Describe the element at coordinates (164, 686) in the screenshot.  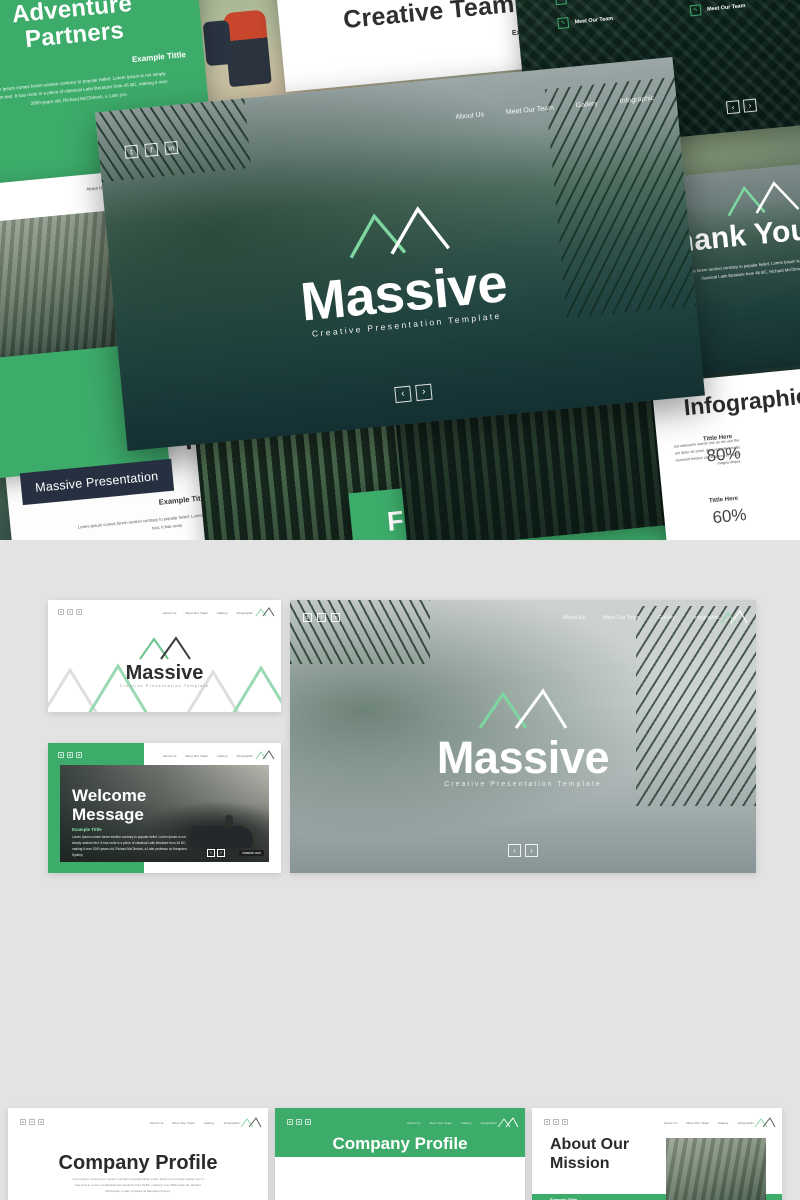
I see `brand-tagline: Creative Presentation Template` at that location.